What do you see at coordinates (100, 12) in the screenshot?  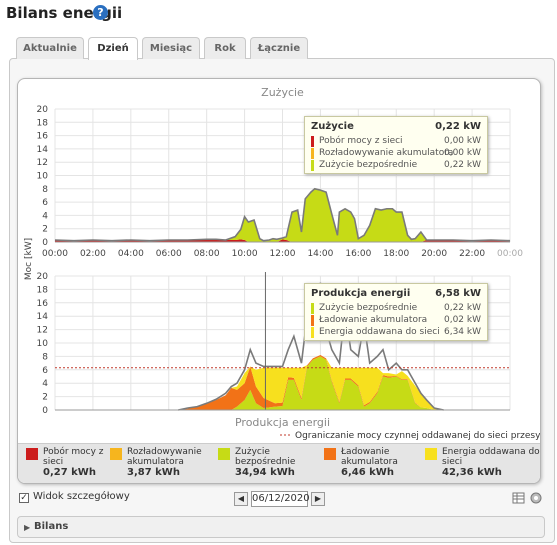 I see `help-icon: ?` at bounding box center [100, 12].